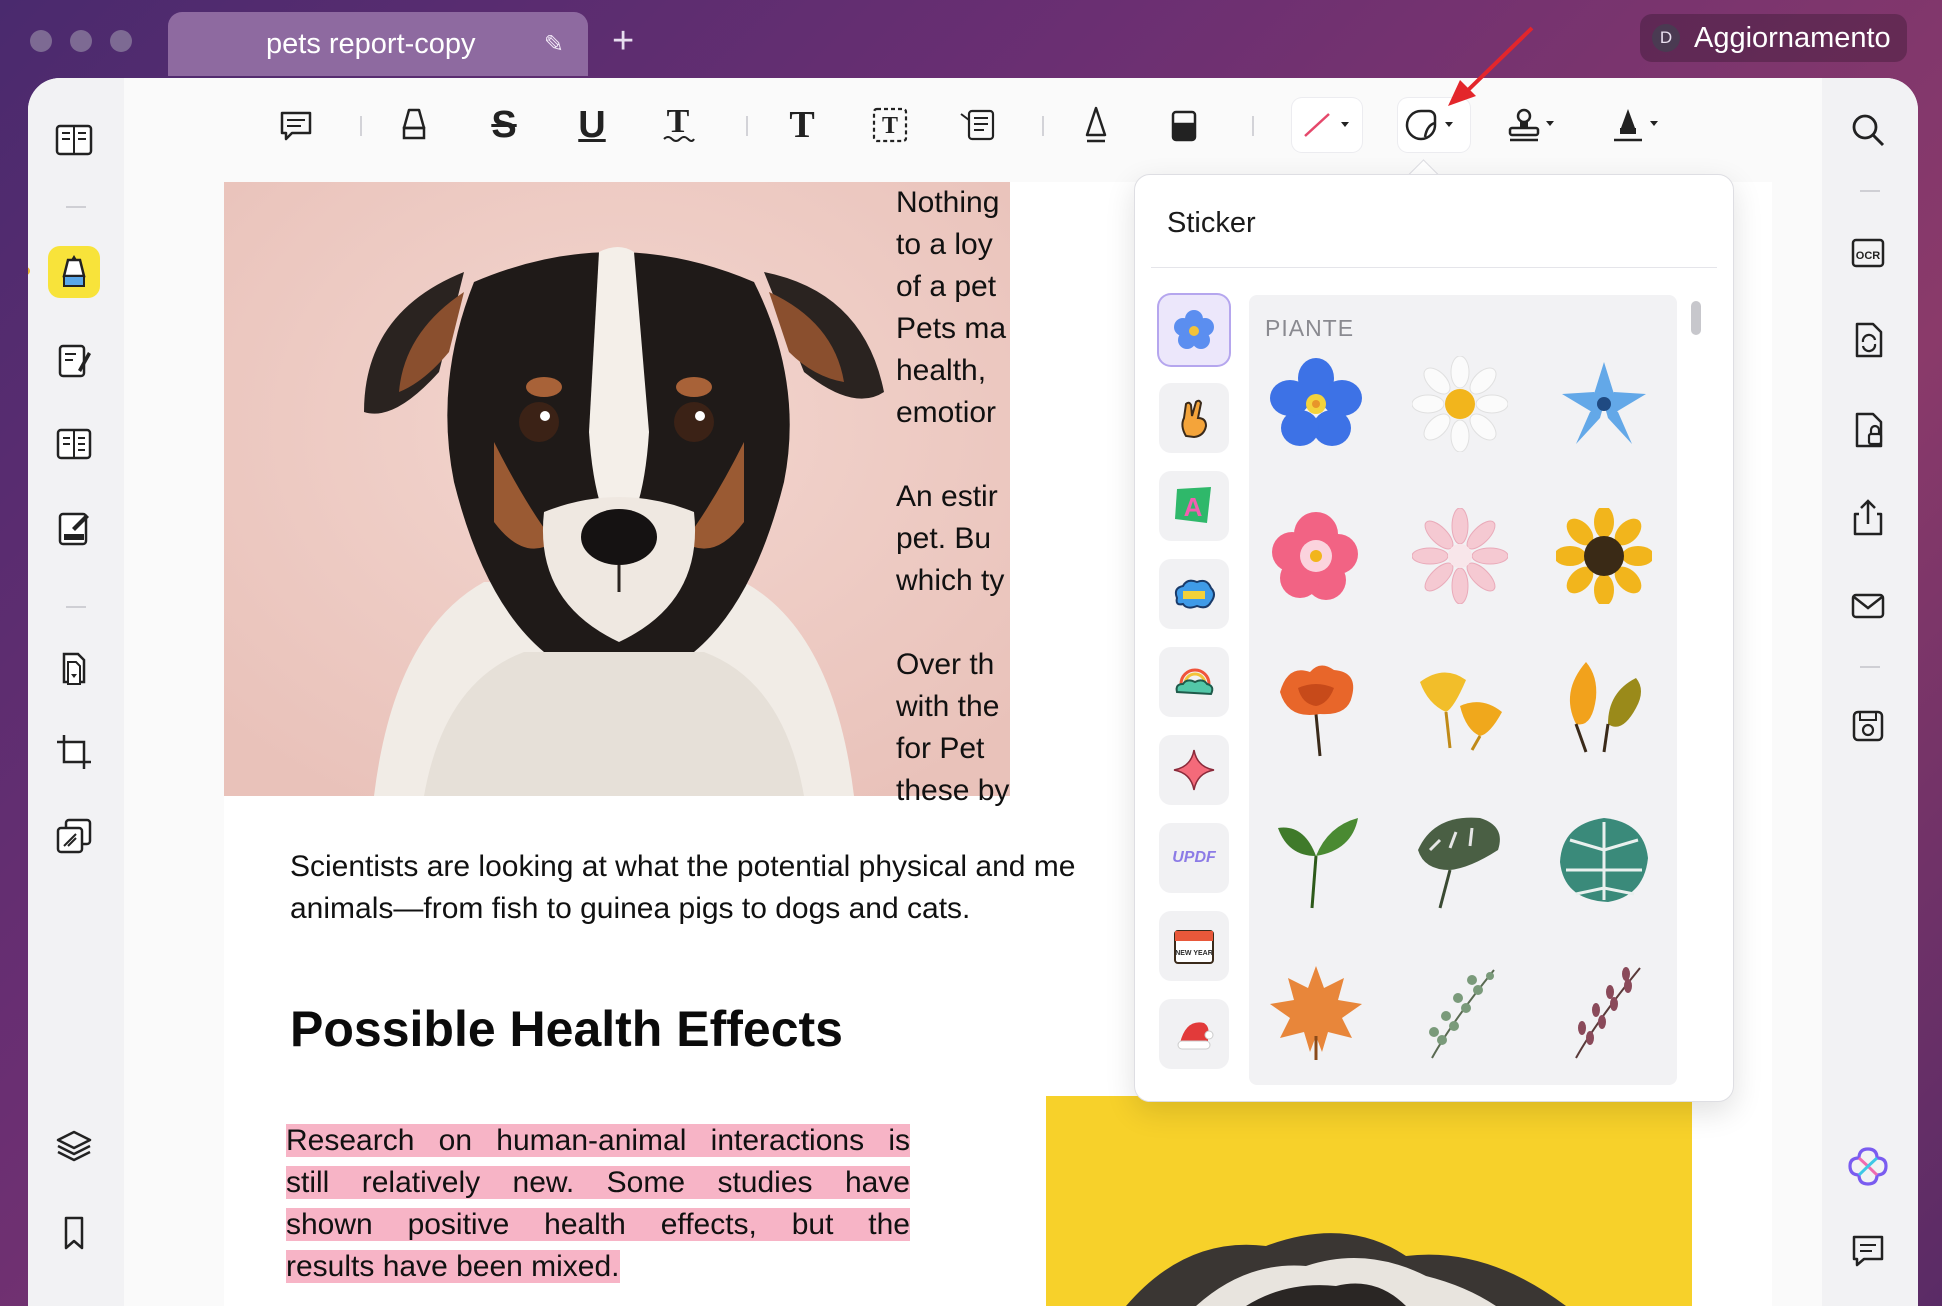  Describe the element at coordinates (1316, 1012) in the screenshot. I see `maple-leaf-sticker` at that location.